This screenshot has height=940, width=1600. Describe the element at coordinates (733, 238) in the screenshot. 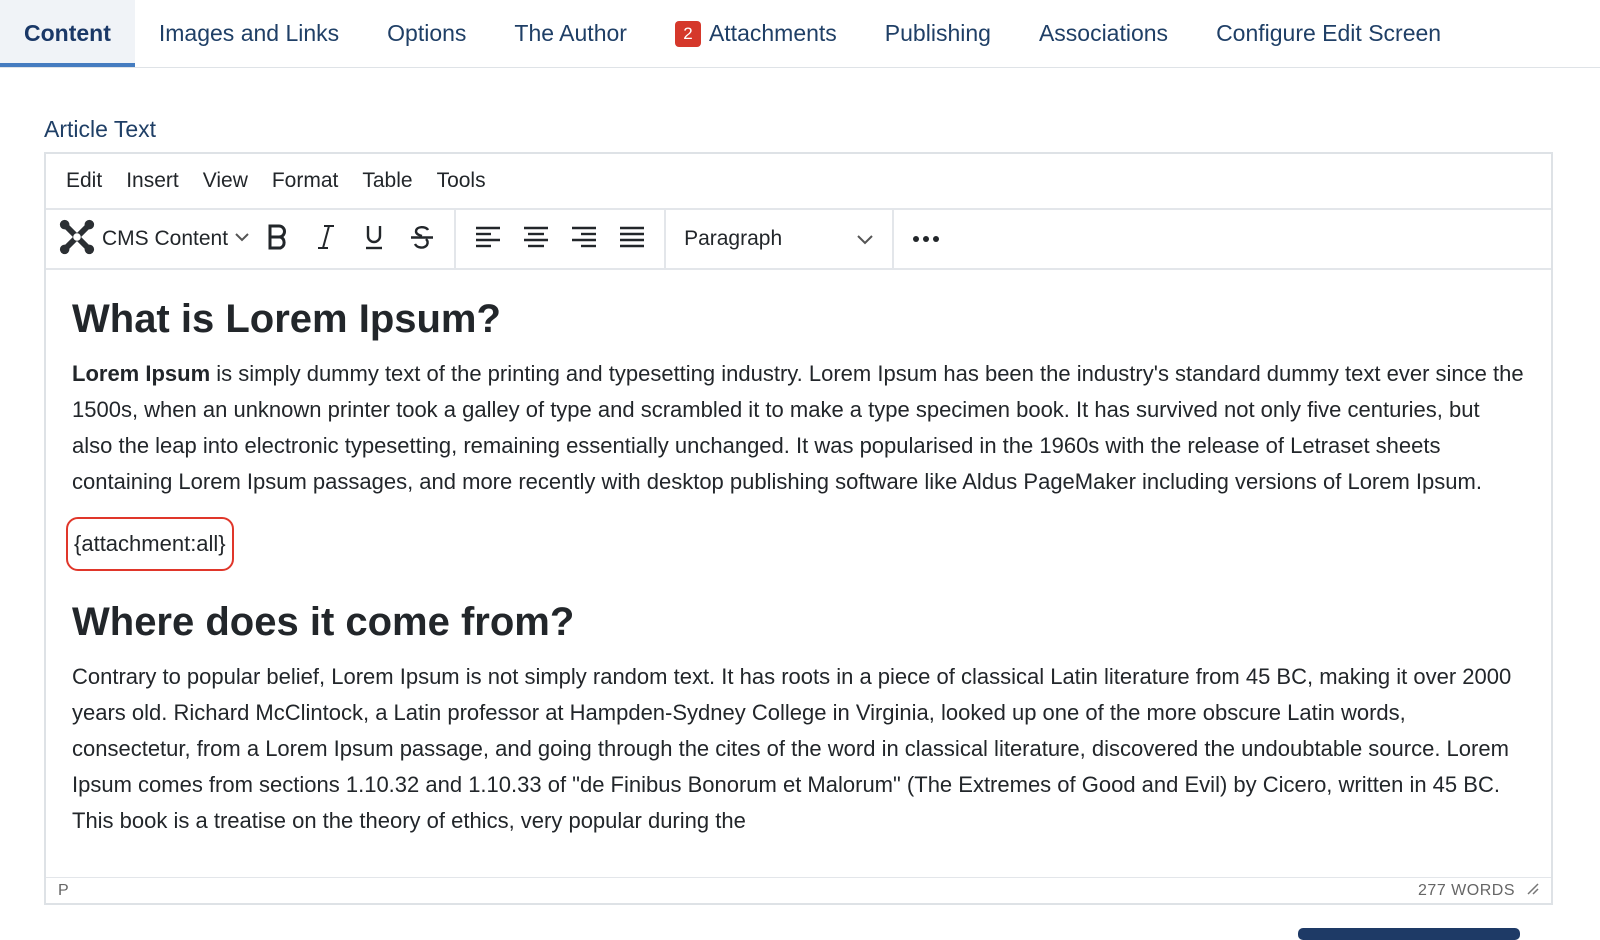

I see `block-format-value: Paragraph` at that location.